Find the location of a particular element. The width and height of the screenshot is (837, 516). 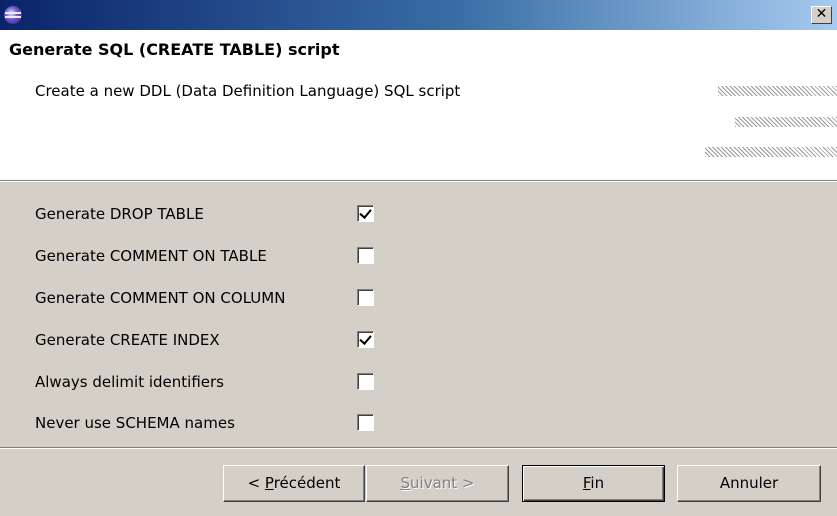

cancel-button: Annuler is located at coordinates (749, 483).